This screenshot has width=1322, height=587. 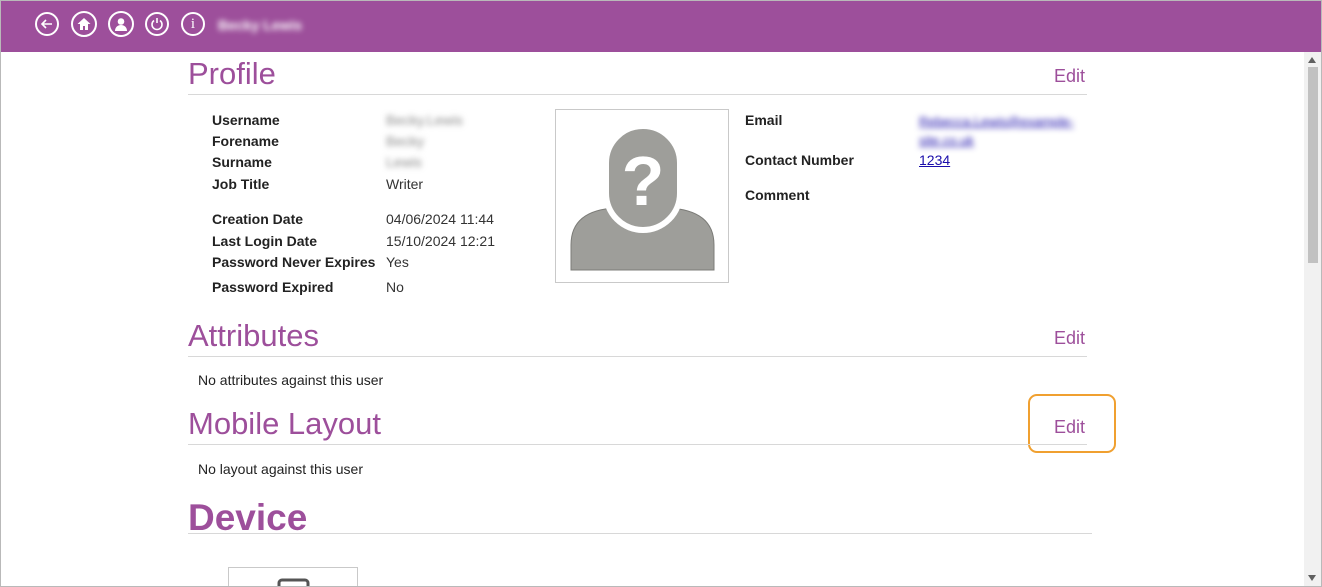 I want to click on mobile-layout-divider, so click(x=637, y=444).